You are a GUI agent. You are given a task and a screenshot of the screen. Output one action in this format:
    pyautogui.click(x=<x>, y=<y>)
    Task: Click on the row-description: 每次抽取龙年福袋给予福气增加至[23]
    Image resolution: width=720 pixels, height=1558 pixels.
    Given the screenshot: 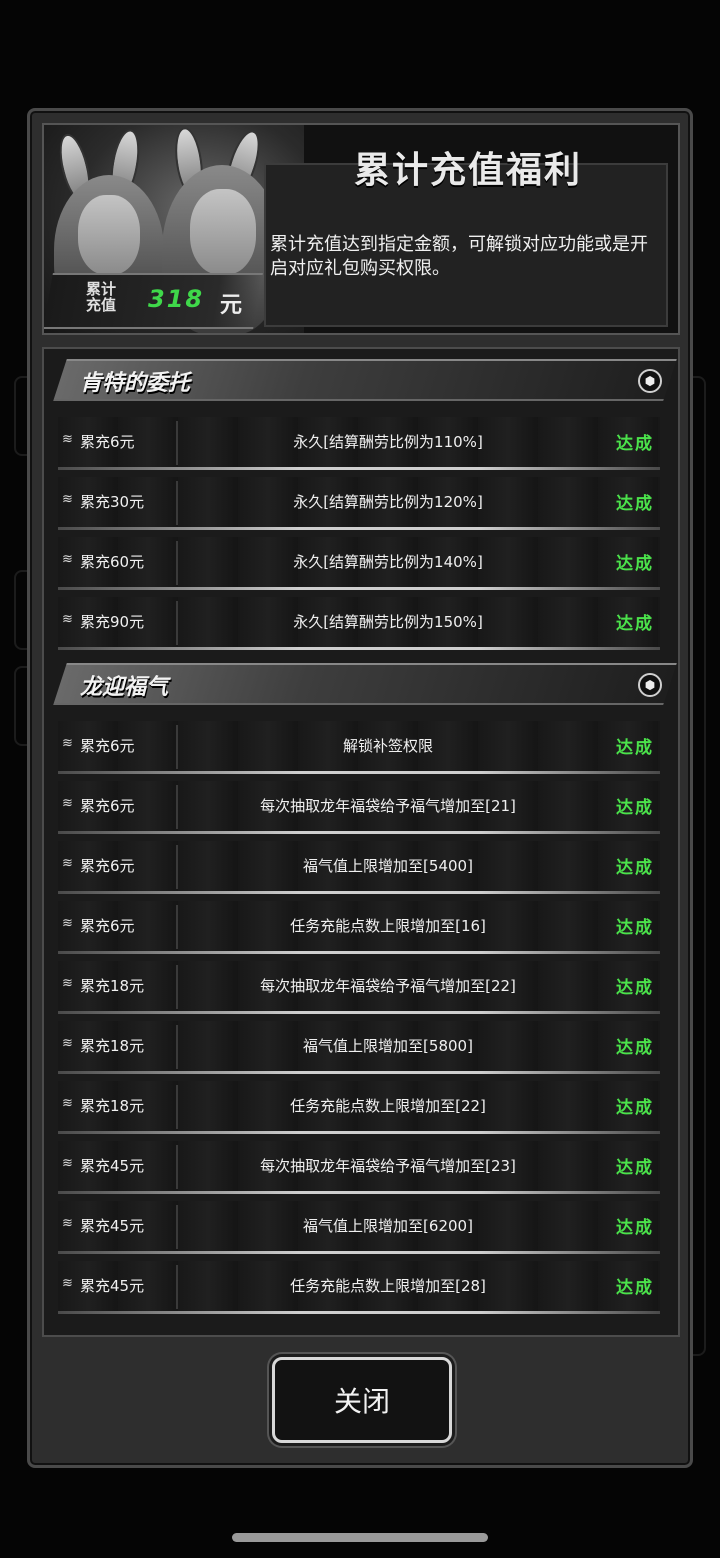 What is the action you would take?
    pyautogui.click(x=388, y=1166)
    